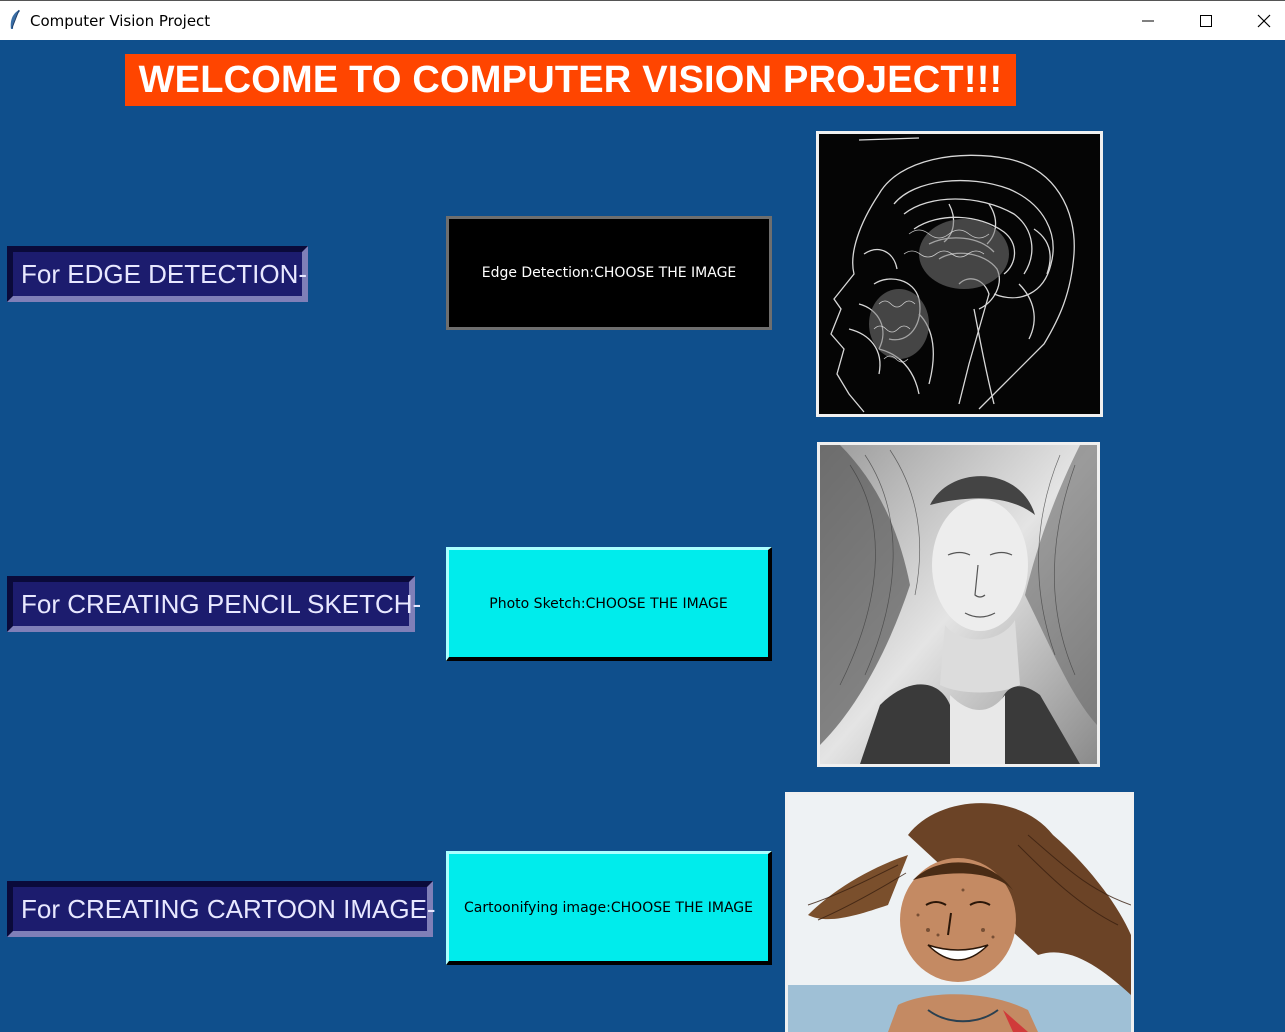 Image resolution: width=1285 pixels, height=1032 pixels. Describe the element at coordinates (157, 274) in the screenshot. I see `edge-detection-label: For EDGE DETECTION-` at that location.